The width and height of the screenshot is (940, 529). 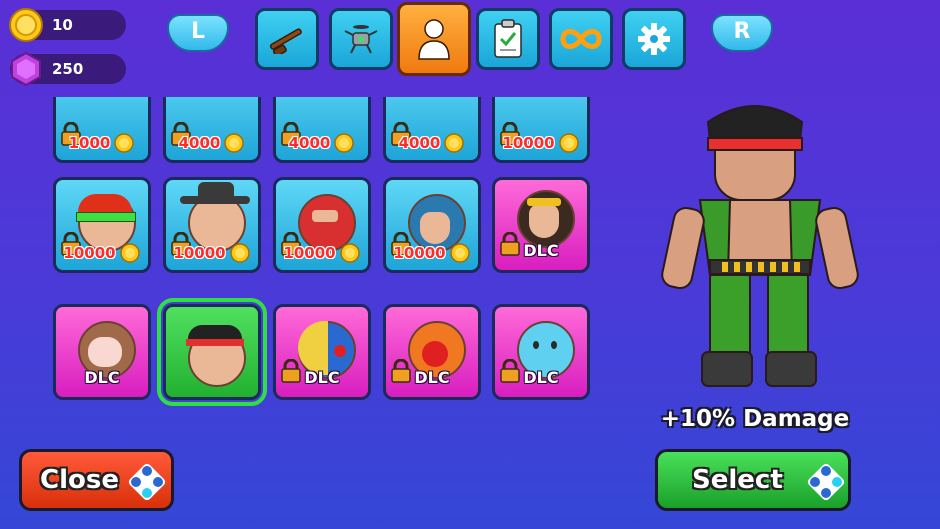 I want to click on infinity-icon, so click(x=581, y=39).